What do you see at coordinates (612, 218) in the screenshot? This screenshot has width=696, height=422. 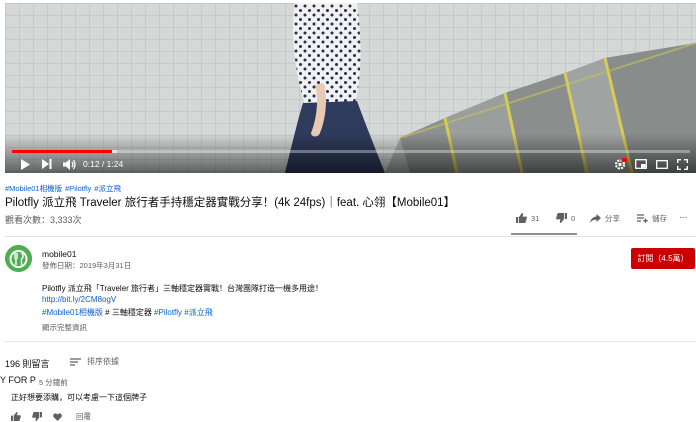 I see `share-label: 分享` at bounding box center [612, 218].